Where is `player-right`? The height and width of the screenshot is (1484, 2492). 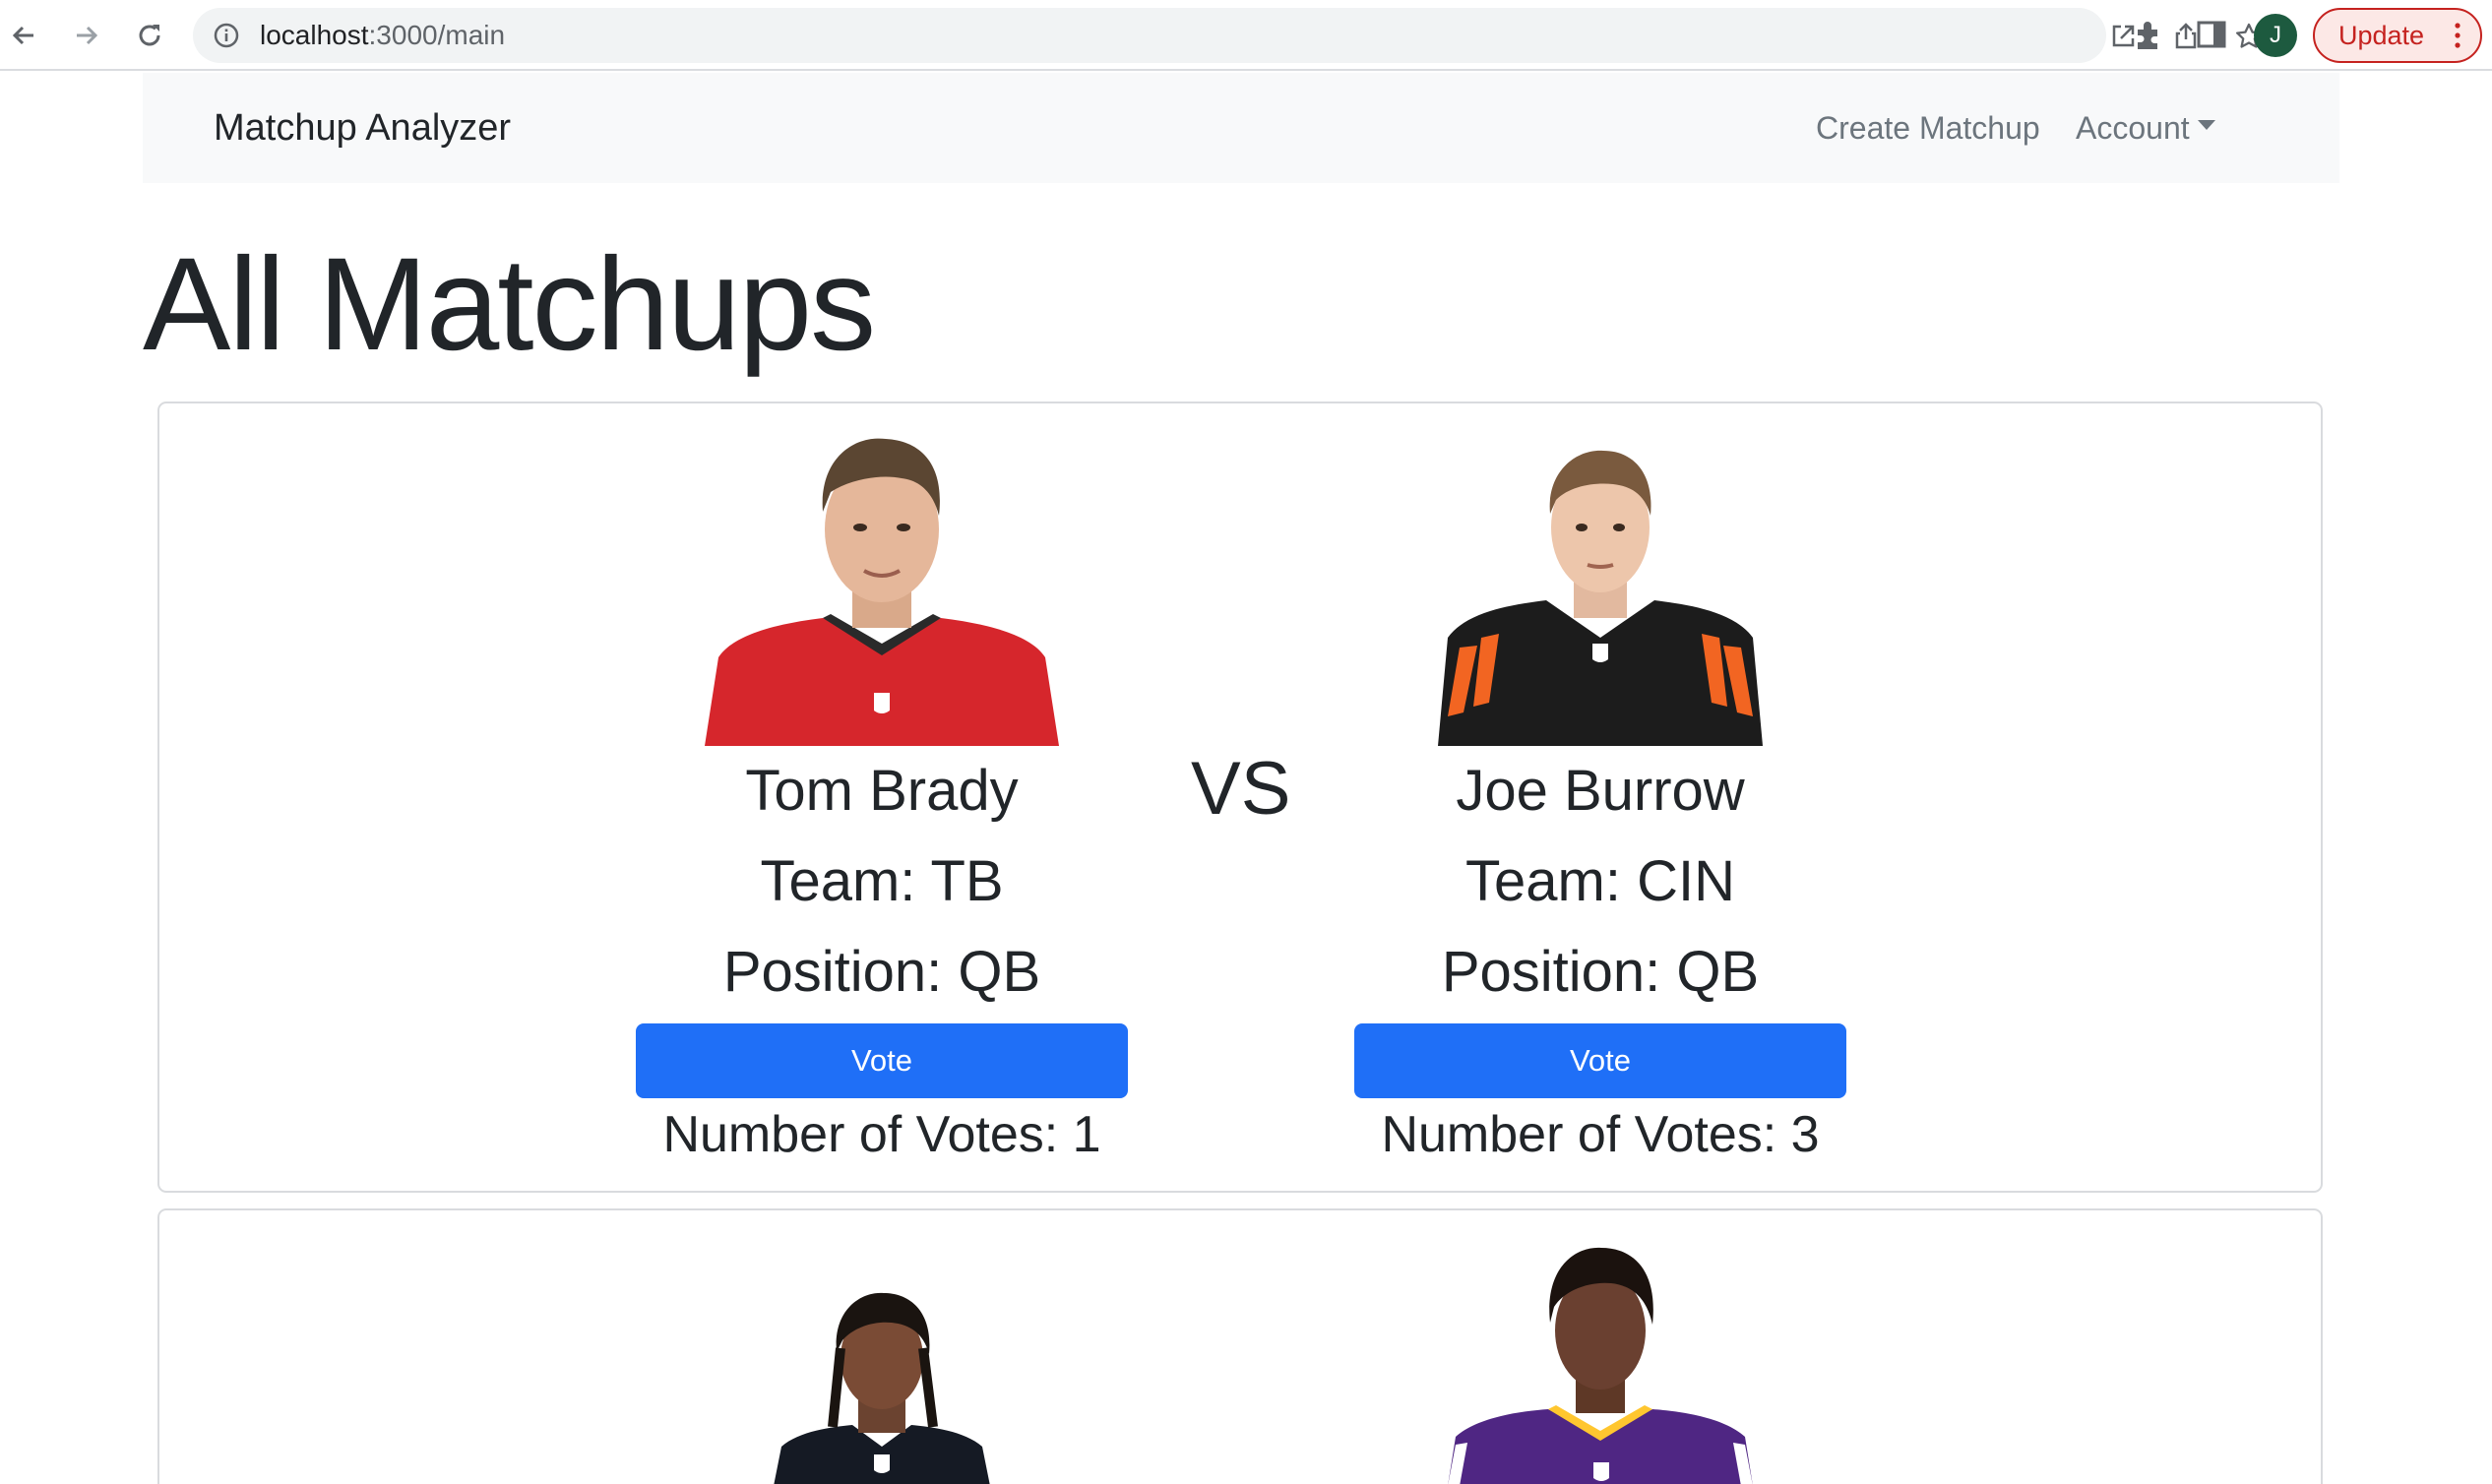 player-right is located at coordinates (1600, 1362).